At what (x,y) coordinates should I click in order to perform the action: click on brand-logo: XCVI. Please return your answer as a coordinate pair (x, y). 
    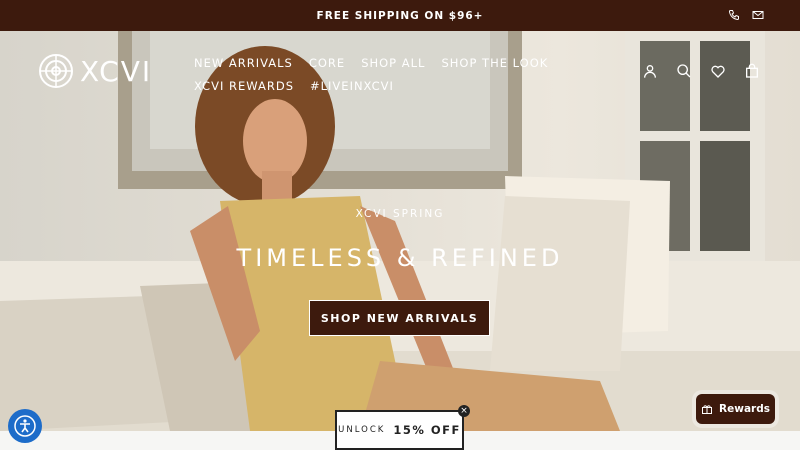
    Looking at the image, I should click on (95, 71).